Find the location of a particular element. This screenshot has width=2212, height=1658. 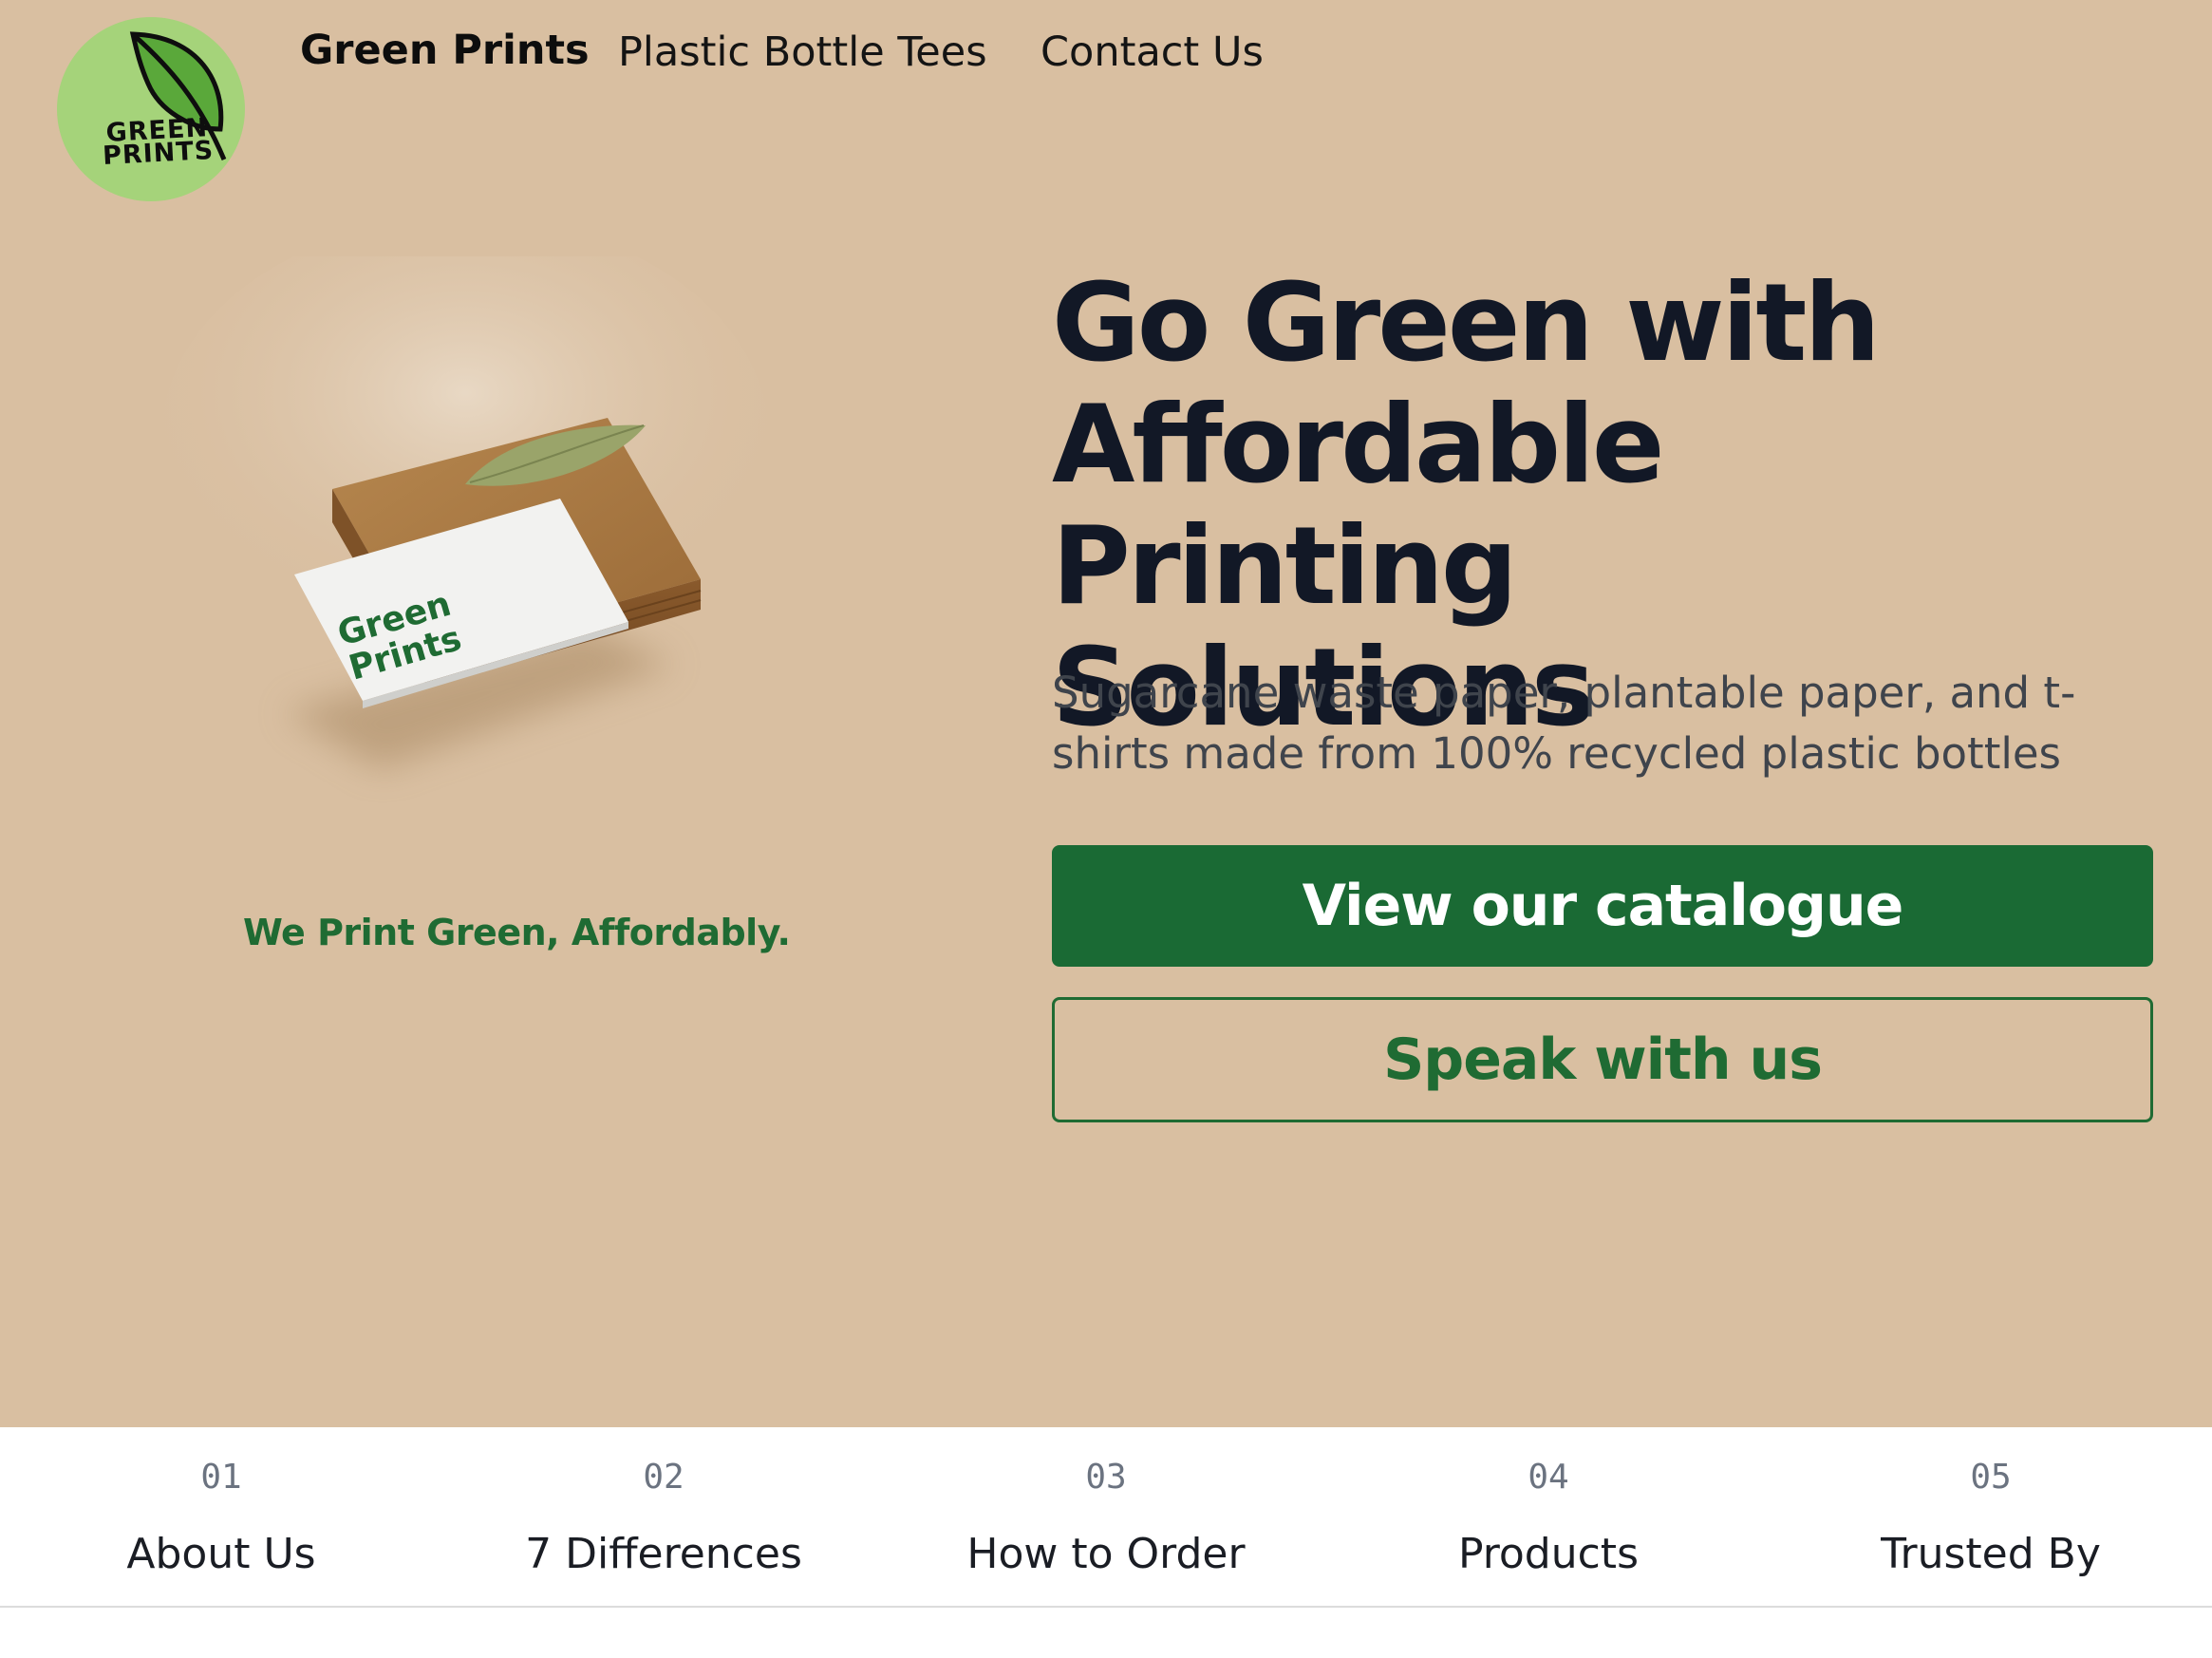

brand-logo: GREEN PRINTS is located at coordinates (151, 109).